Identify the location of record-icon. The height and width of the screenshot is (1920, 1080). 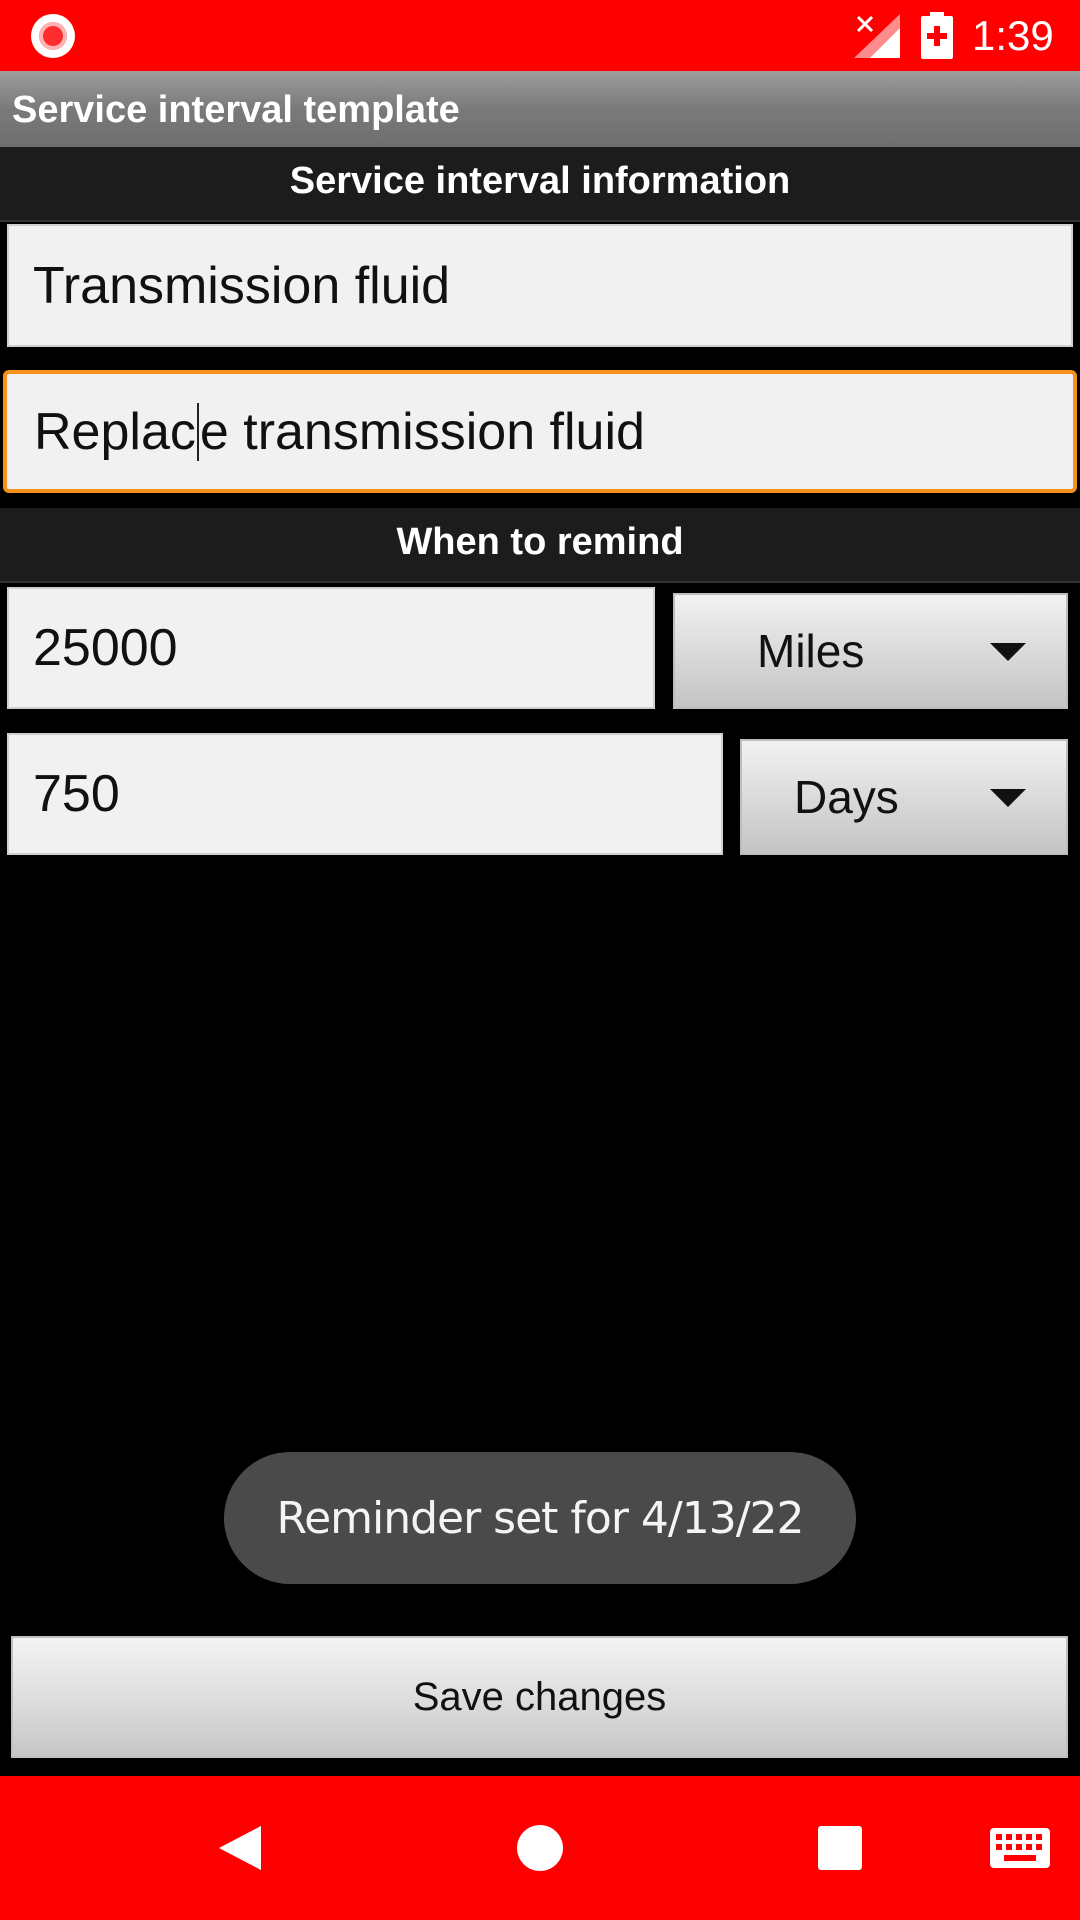
(53, 36).